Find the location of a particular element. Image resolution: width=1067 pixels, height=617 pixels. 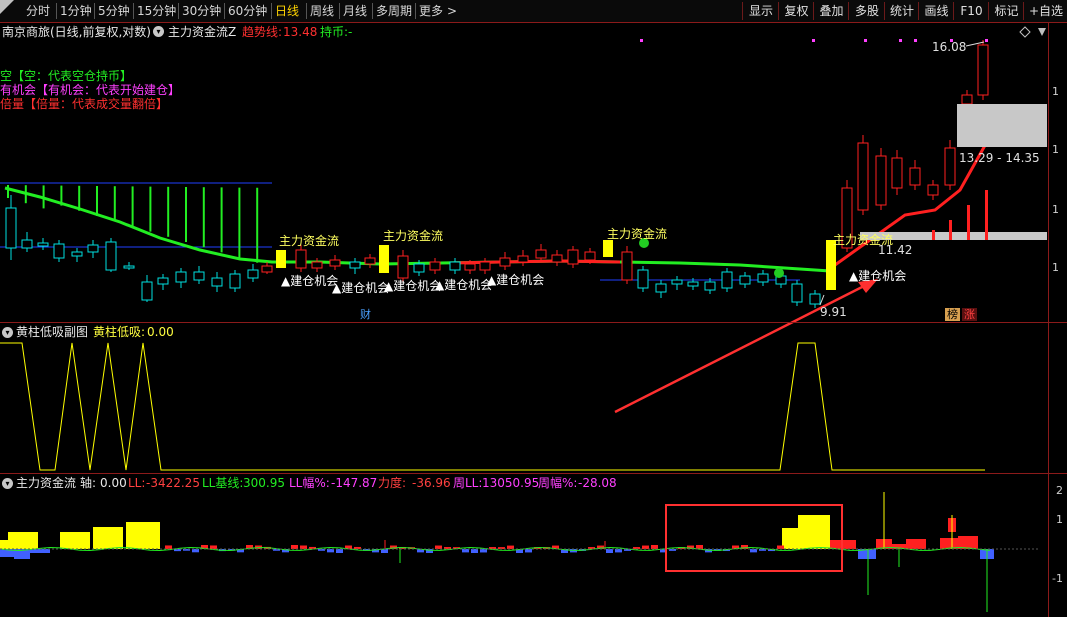

sub1-indicator-label: 黄柱低吸: is located at coordinates (119, 332).